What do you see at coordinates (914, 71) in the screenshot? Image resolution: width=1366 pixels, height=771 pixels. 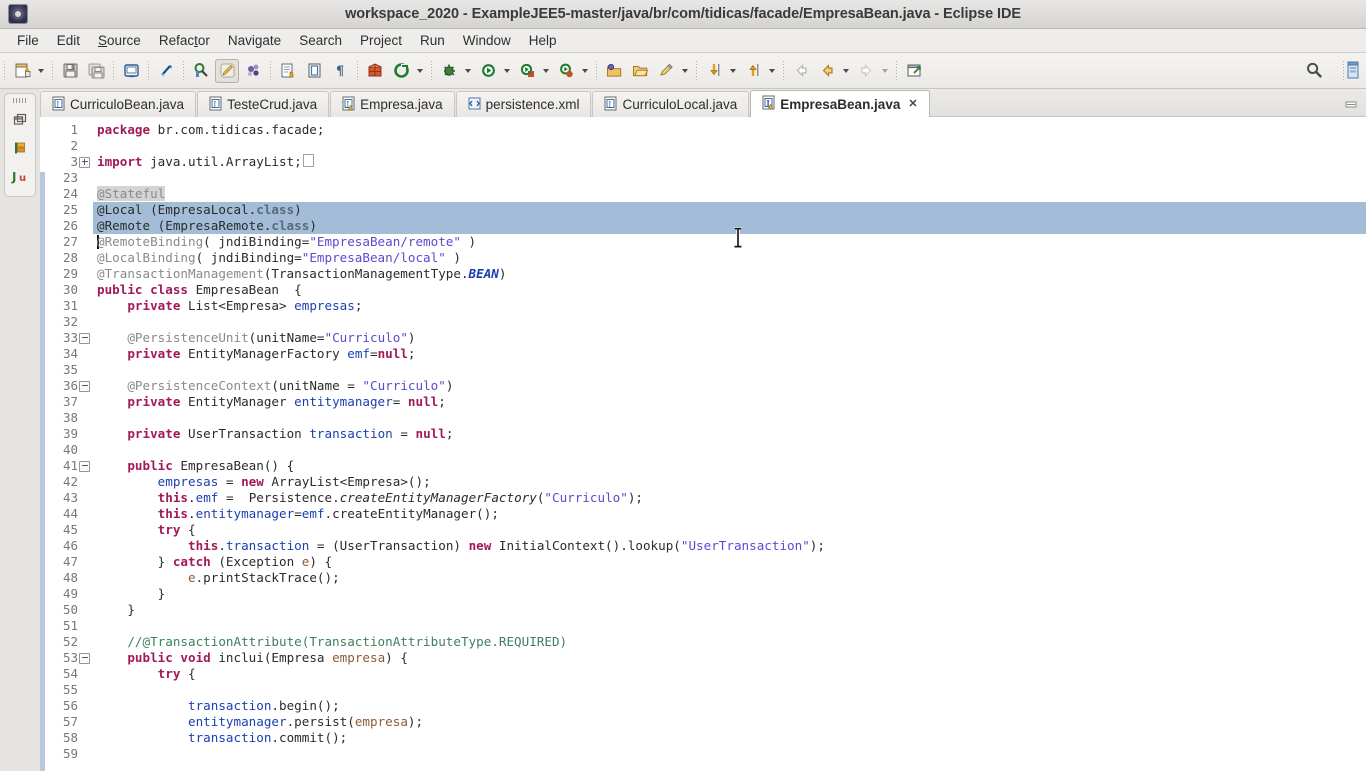 I see `new-window-icon` at bounding box center [914, 71].